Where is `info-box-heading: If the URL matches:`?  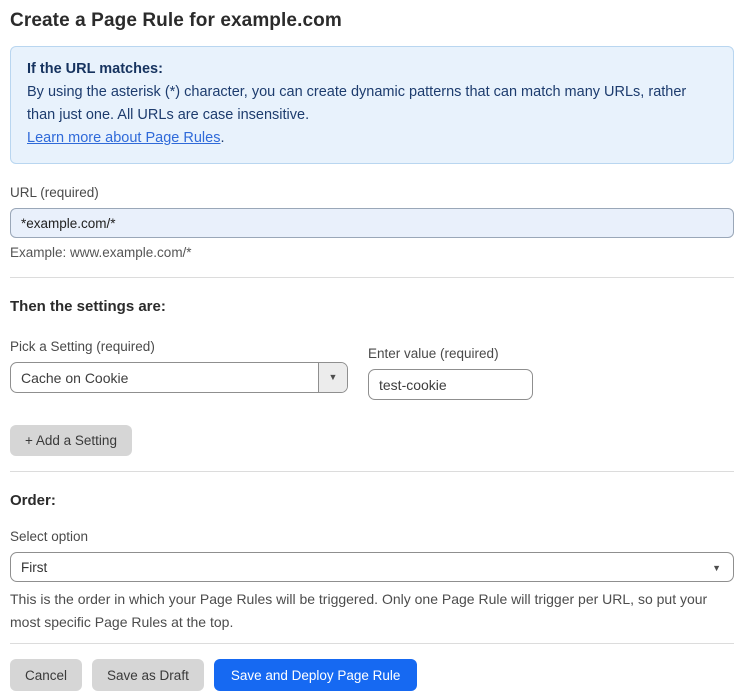
info-box-heading: If the URL matches: is located at coordinates (95, 69).